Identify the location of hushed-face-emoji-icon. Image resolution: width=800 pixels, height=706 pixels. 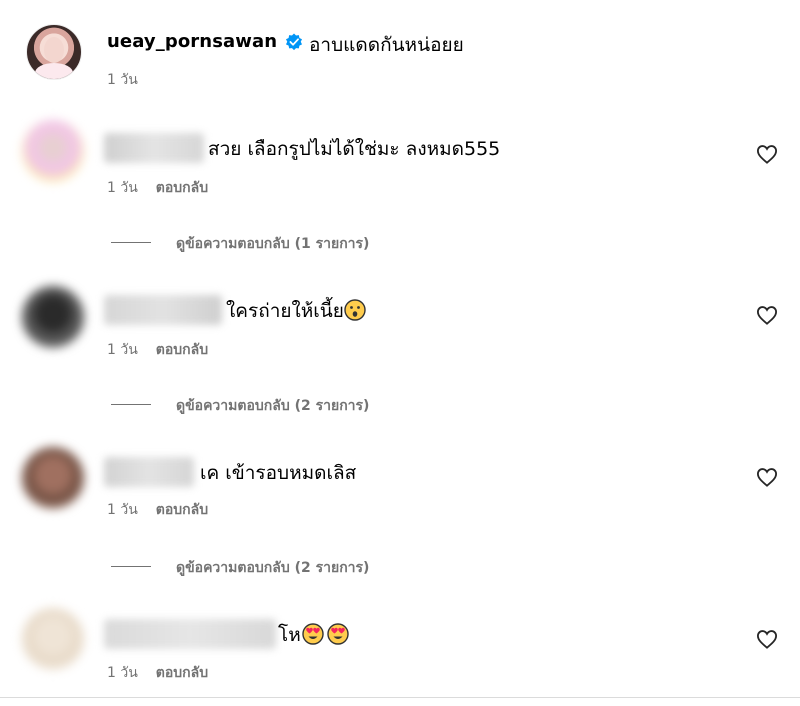
(355, 310).